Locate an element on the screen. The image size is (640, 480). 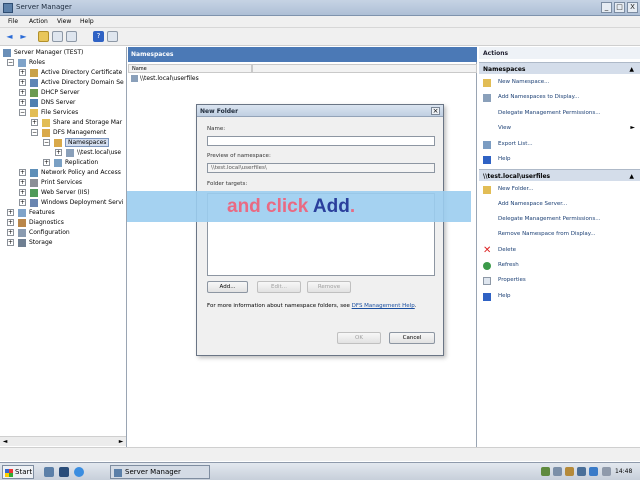
dialog-title: New Folder is located at coordinates (219, 111).